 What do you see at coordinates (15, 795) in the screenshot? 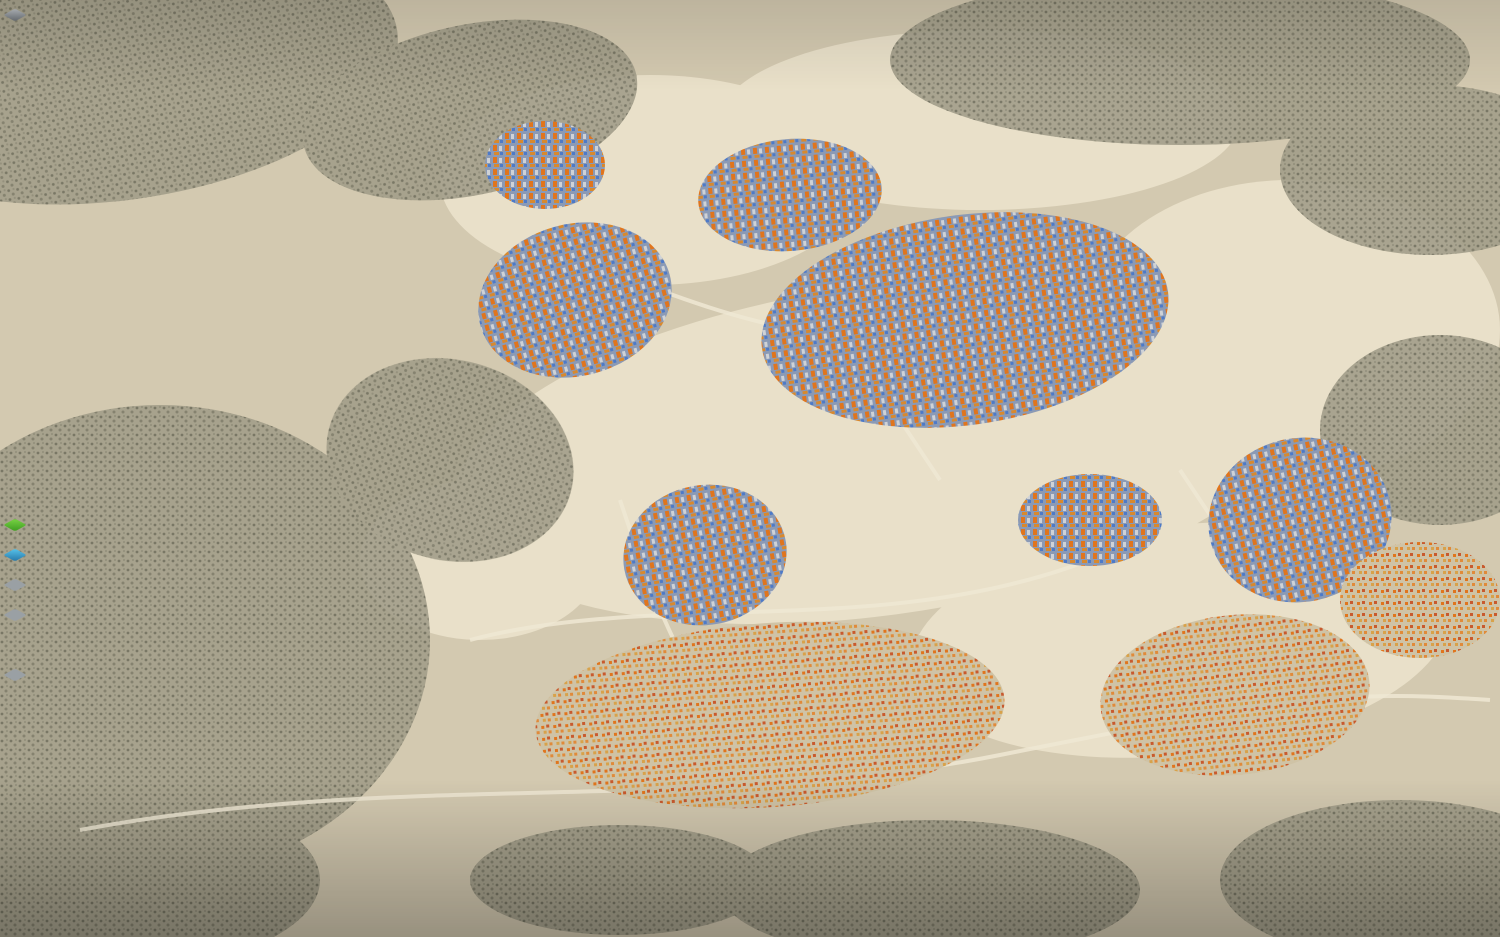
I see `smiley-icon` at bounding box center [15, 795].